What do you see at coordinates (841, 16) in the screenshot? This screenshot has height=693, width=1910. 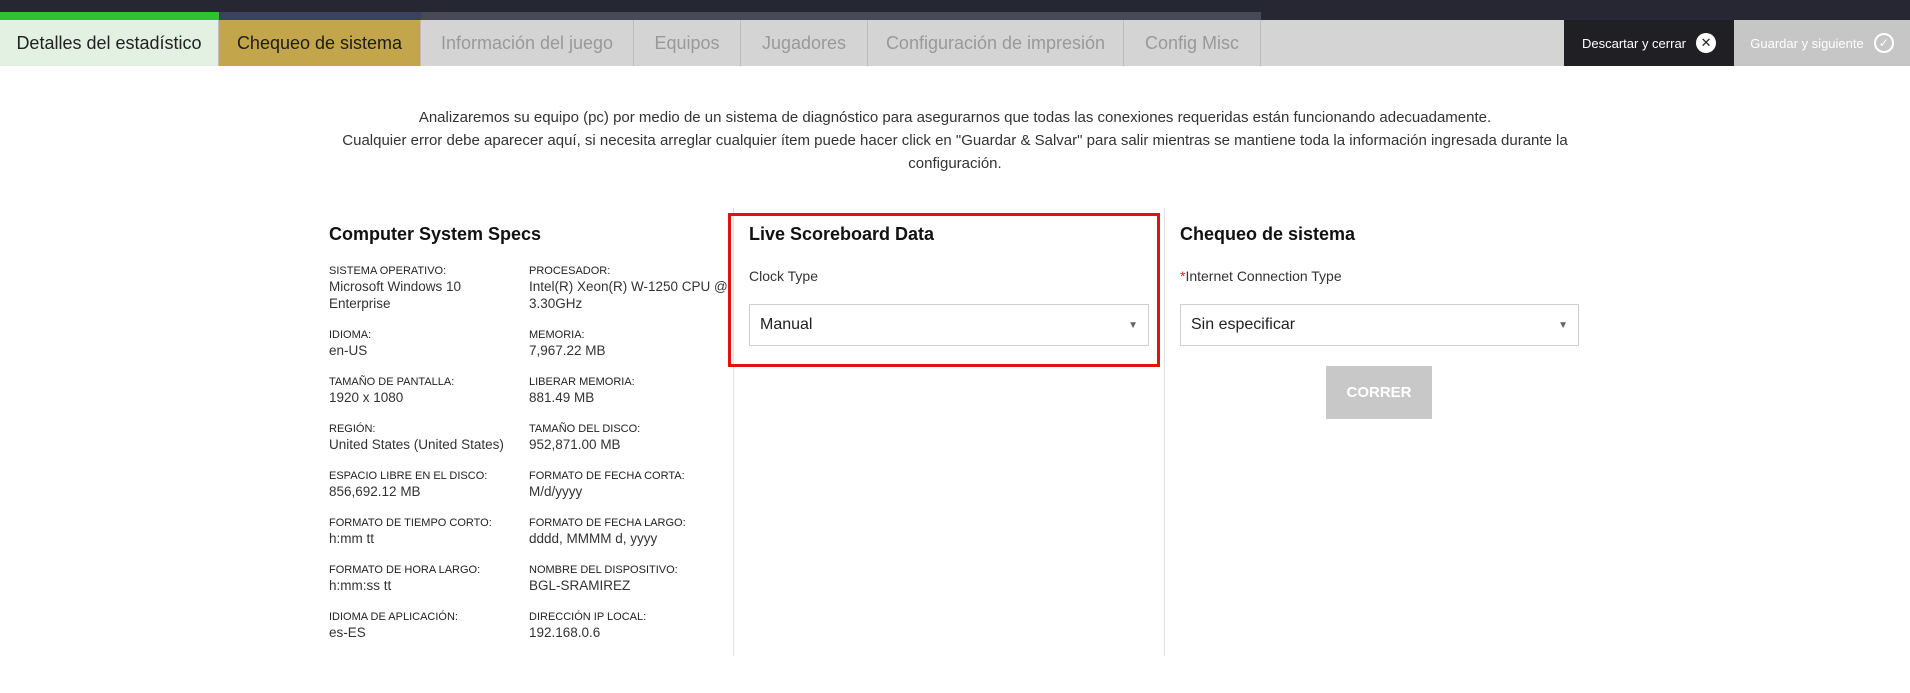 I see `progress-step-pending` at bounding box center [841, 16].